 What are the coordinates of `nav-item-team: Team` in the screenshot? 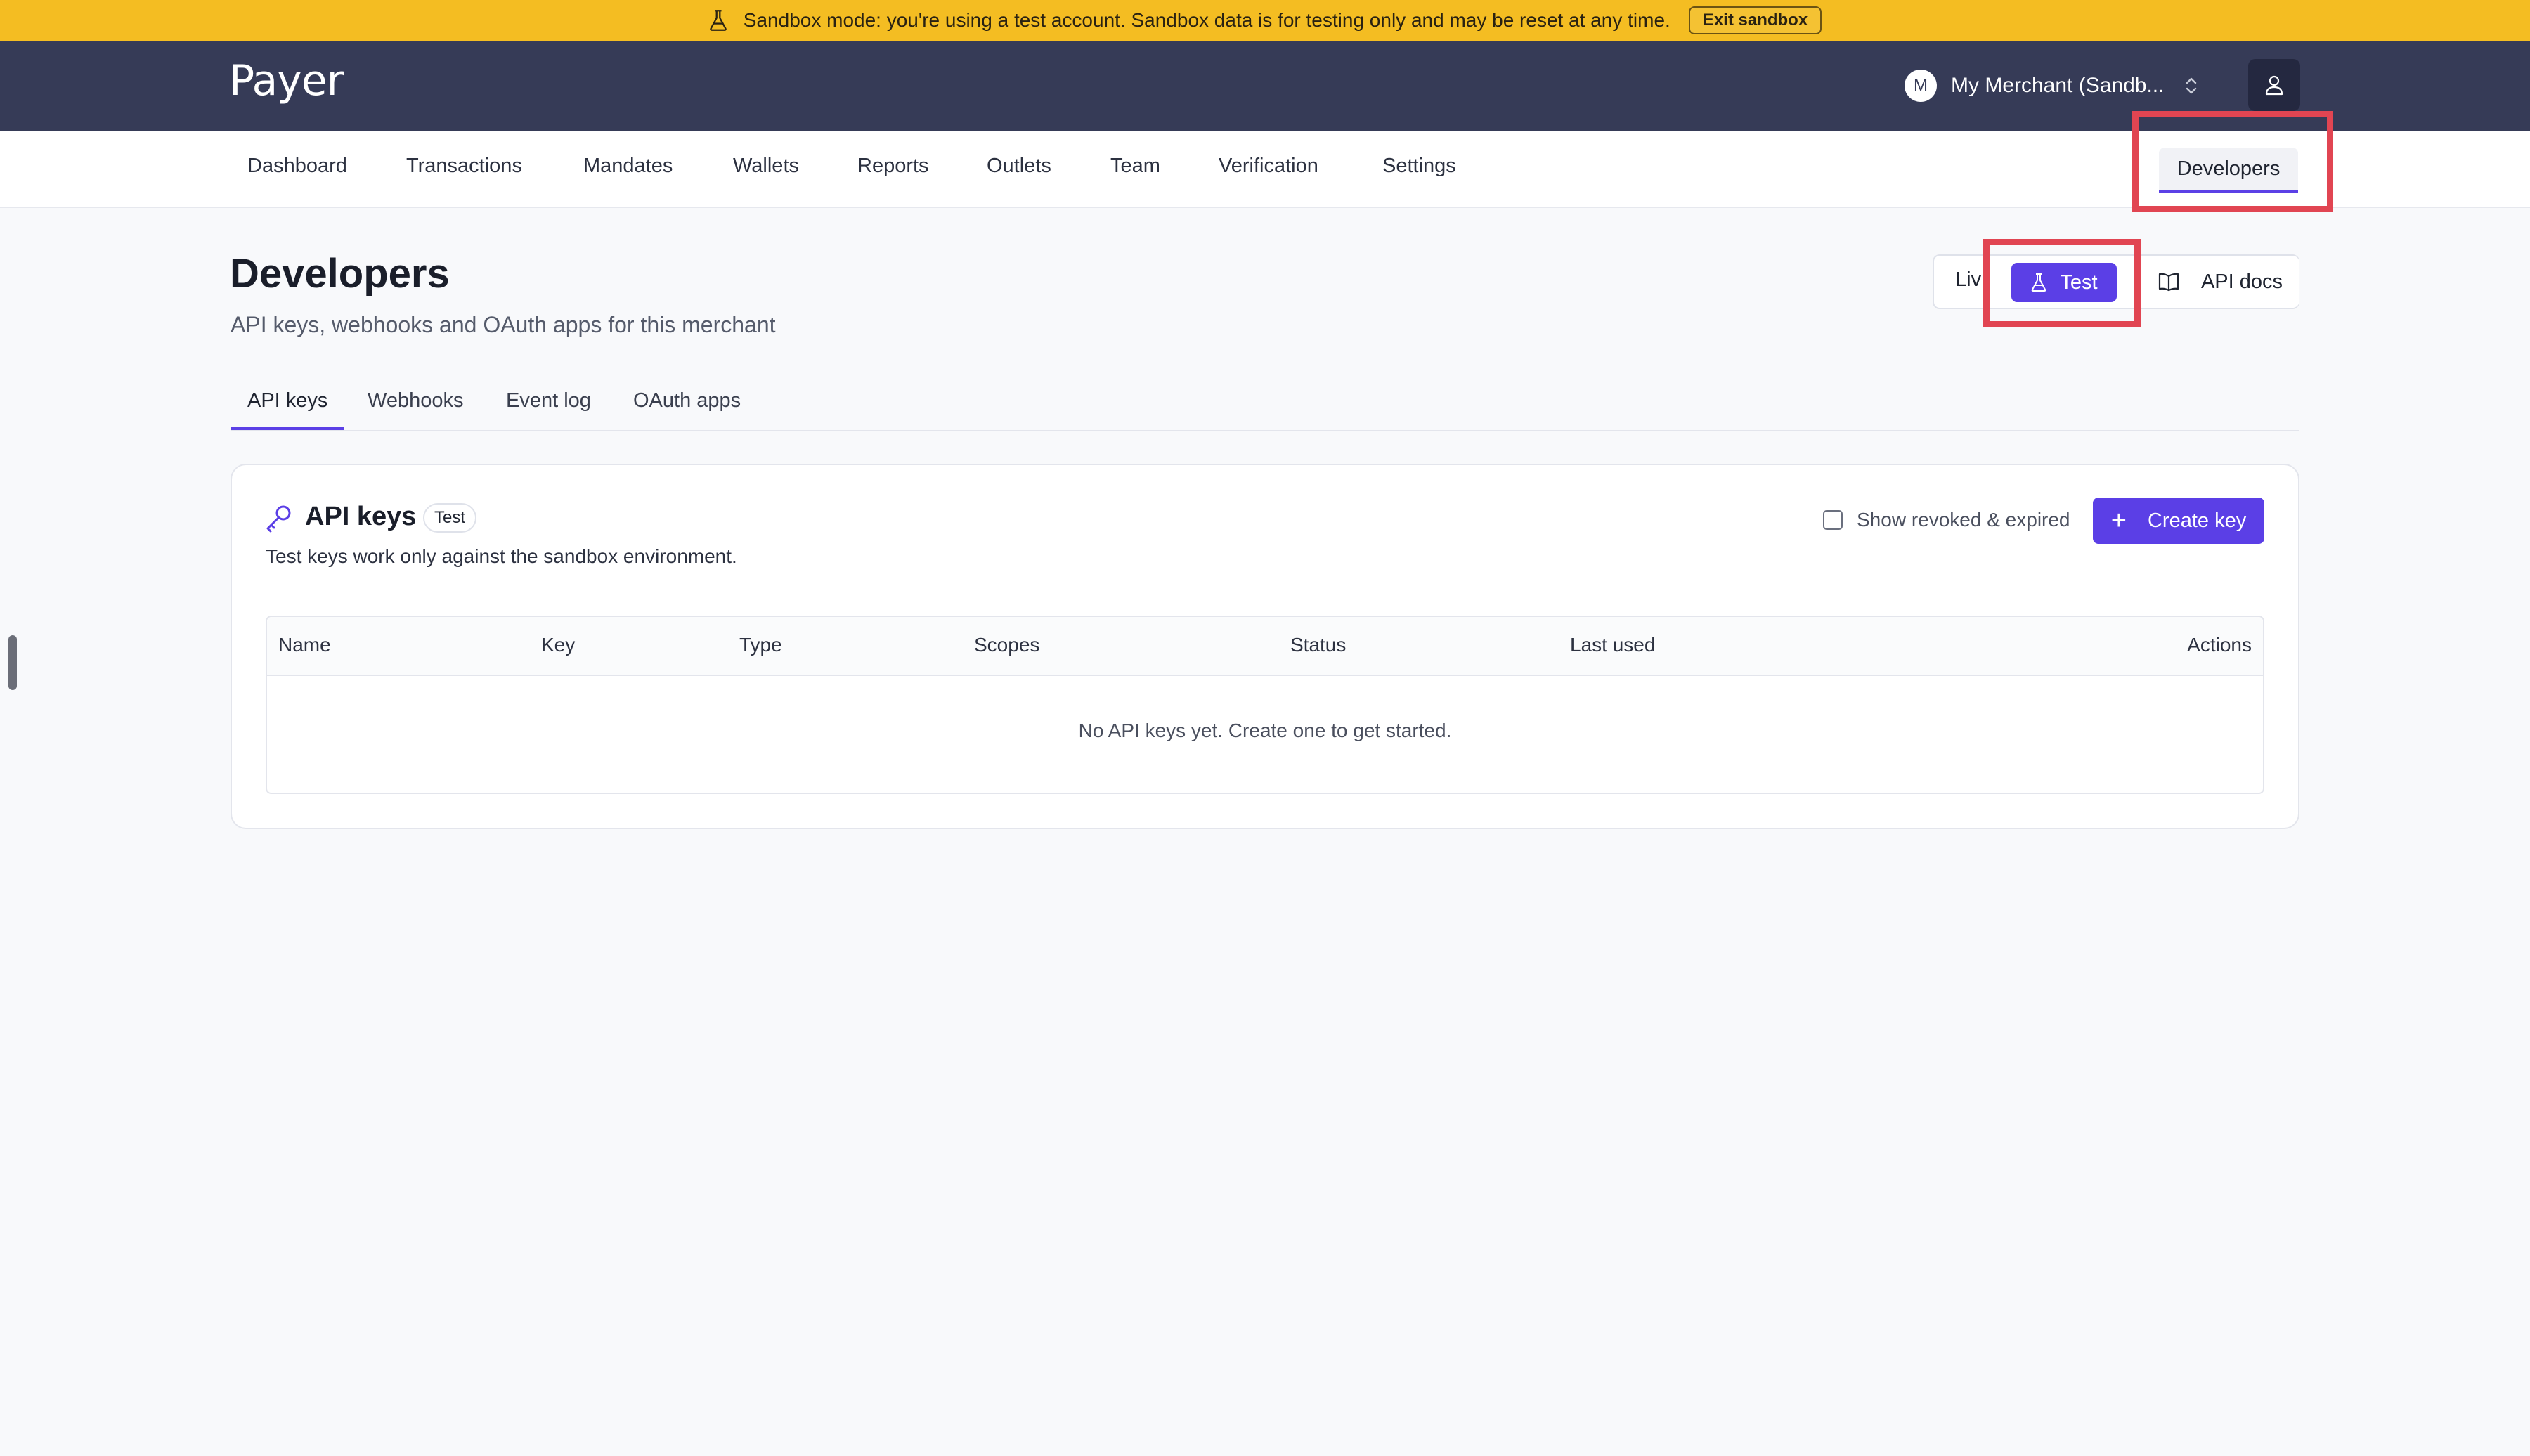 It's located at (1135, 167).